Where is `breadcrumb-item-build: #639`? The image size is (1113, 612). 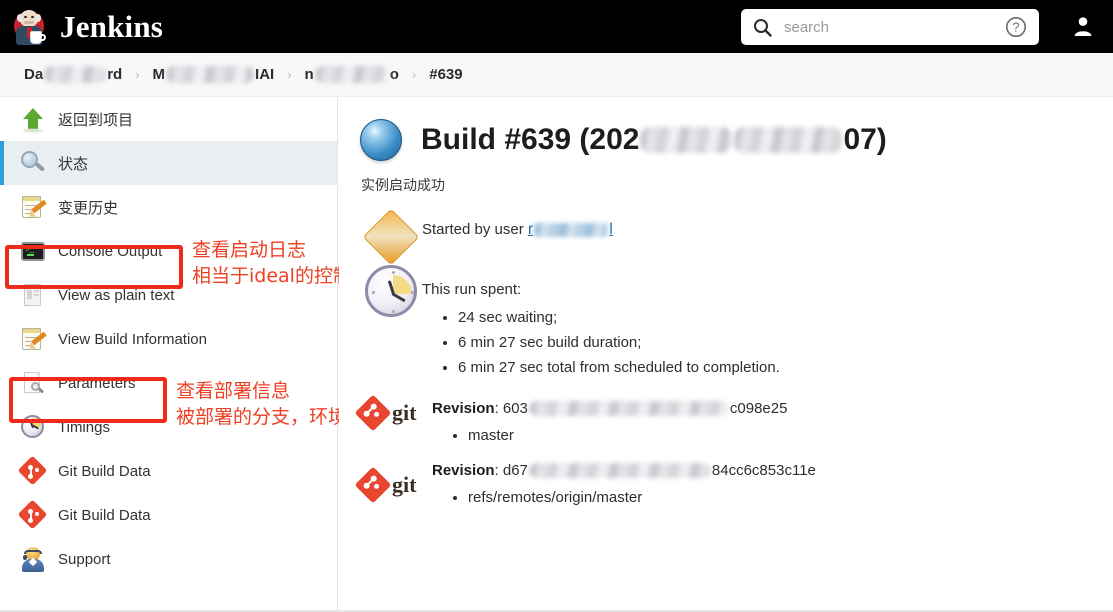 breadcrumb-item-build: #639 is located at coordinates (445, 74).